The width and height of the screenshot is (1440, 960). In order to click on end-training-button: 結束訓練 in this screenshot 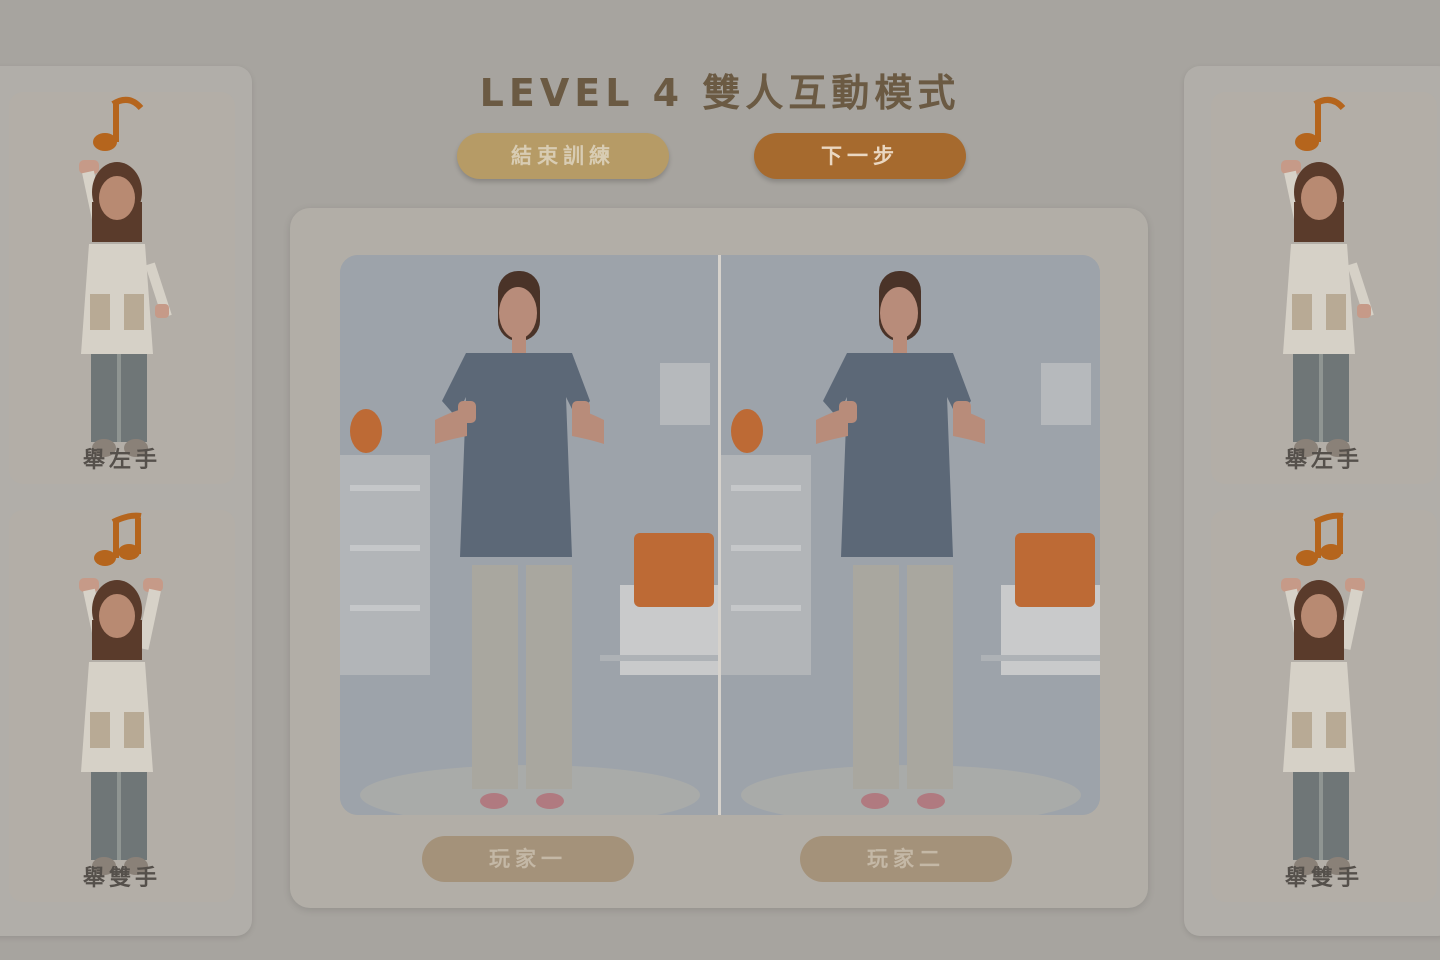, I will do `click(563, 156)`.